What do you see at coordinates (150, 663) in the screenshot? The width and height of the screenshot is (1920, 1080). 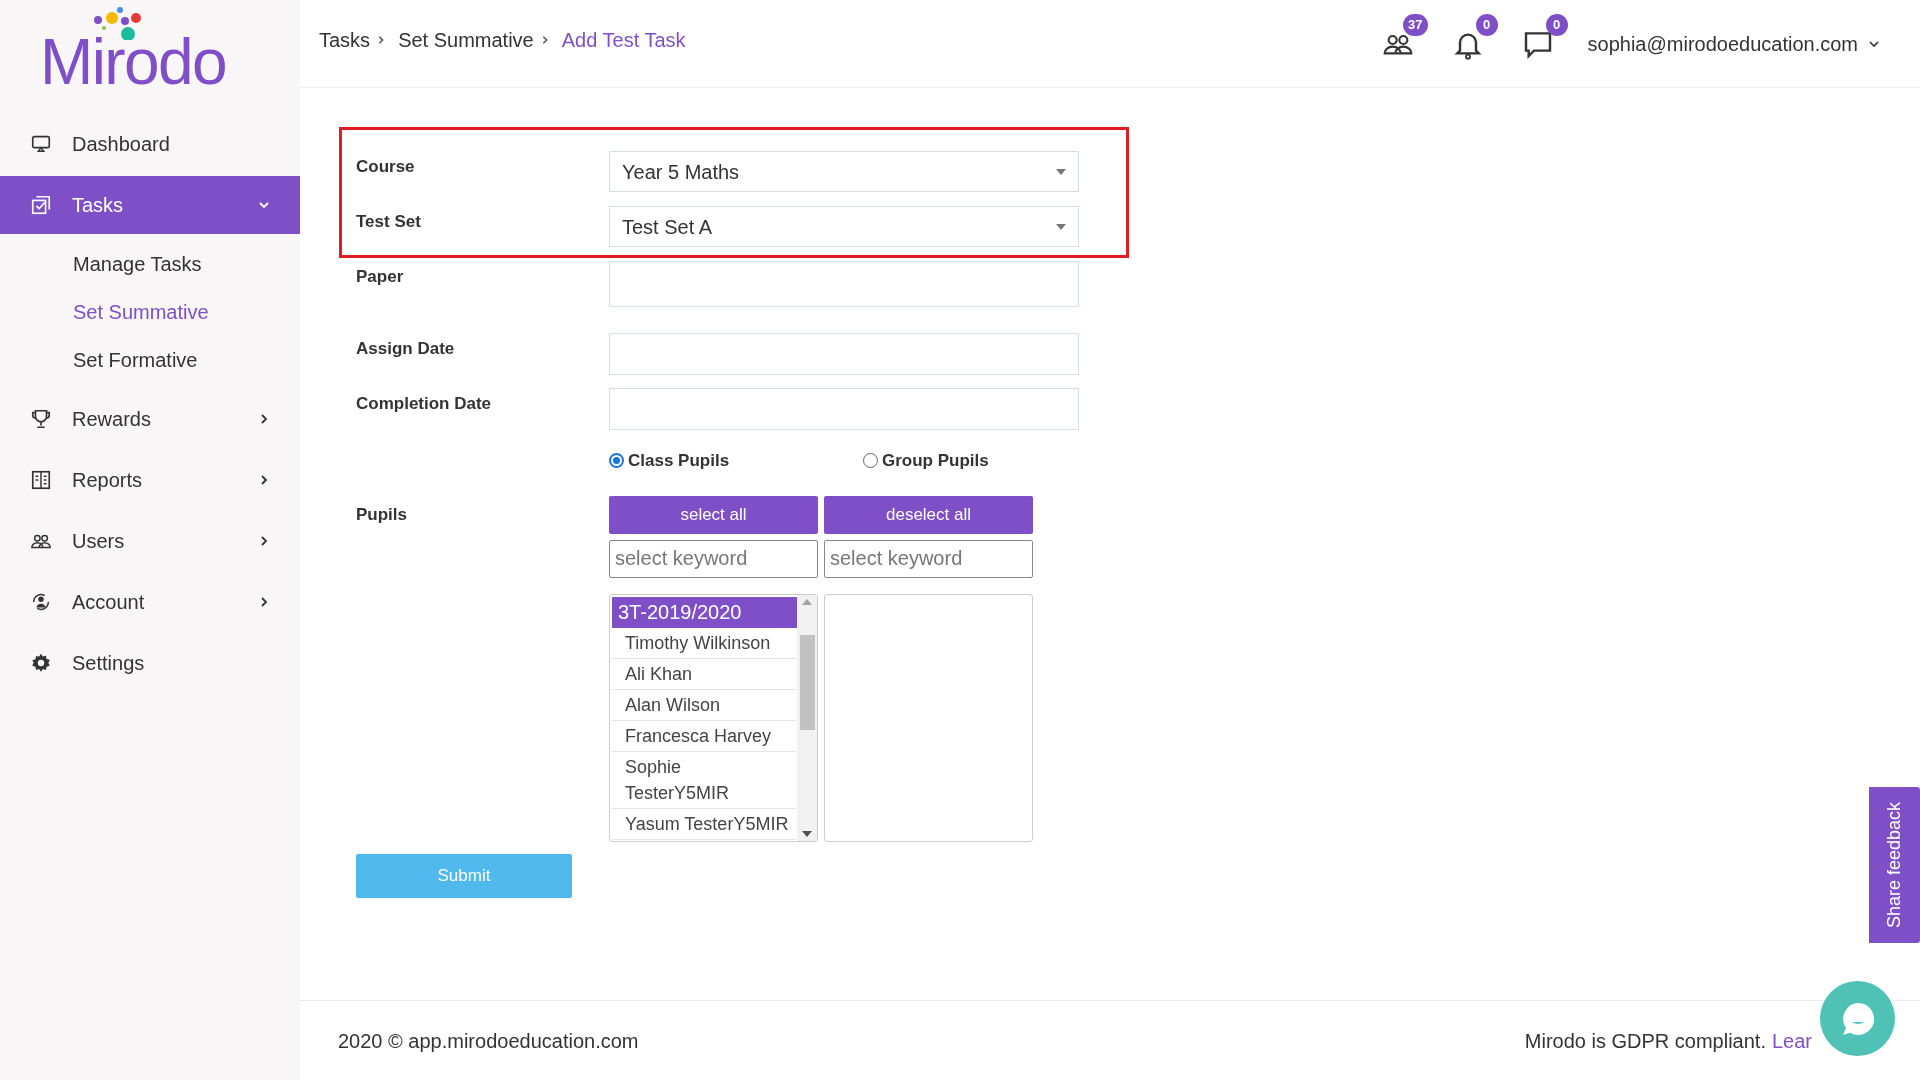 I see `sidebar-item: Settings` at bounding box center [150, 663].